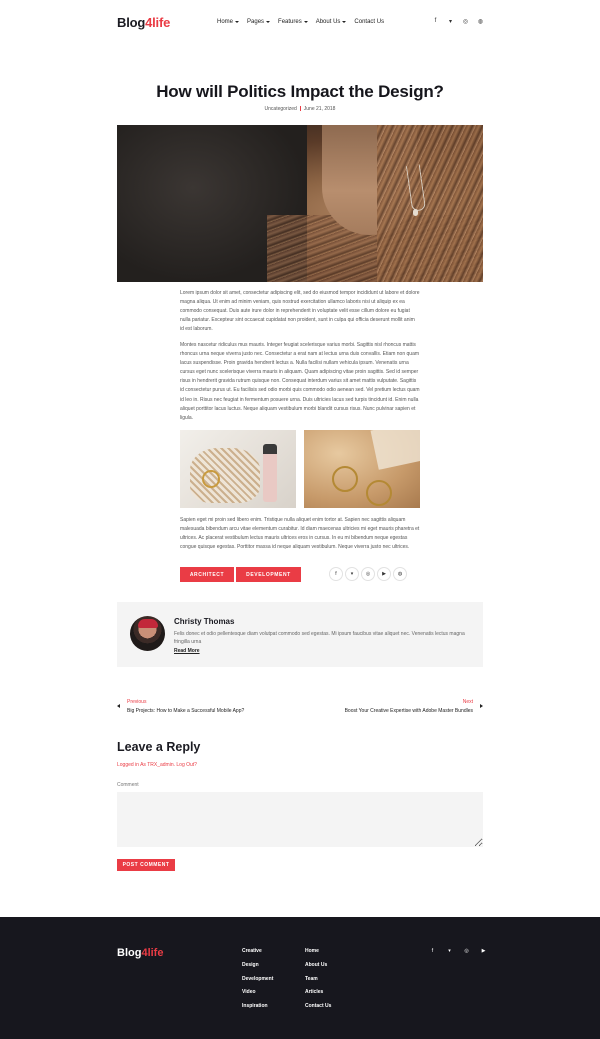  What do you see at coordinates (481, 706) in the screenshot?
I see `chevron-right-icon` at bounding box center [481, 706].